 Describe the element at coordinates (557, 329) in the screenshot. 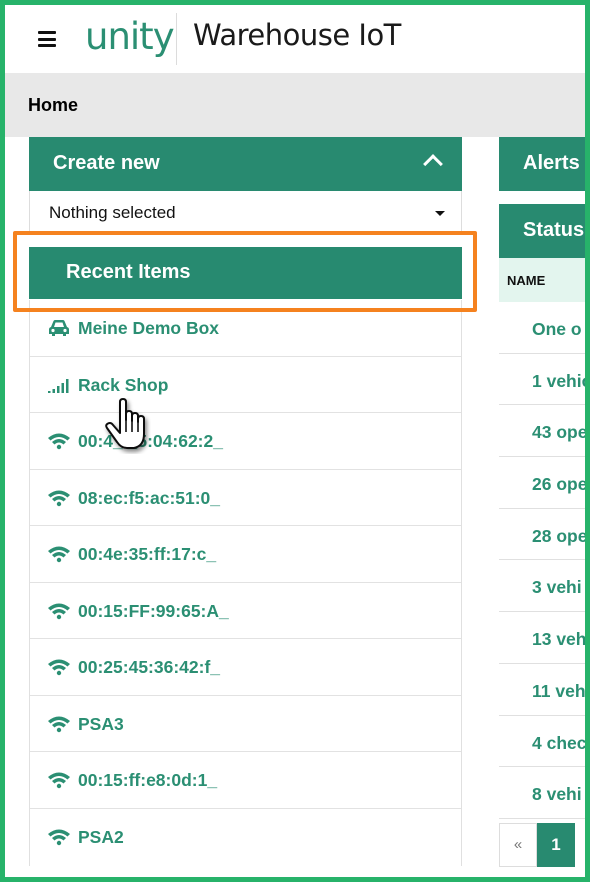

I see `row-name: One o` at that location.